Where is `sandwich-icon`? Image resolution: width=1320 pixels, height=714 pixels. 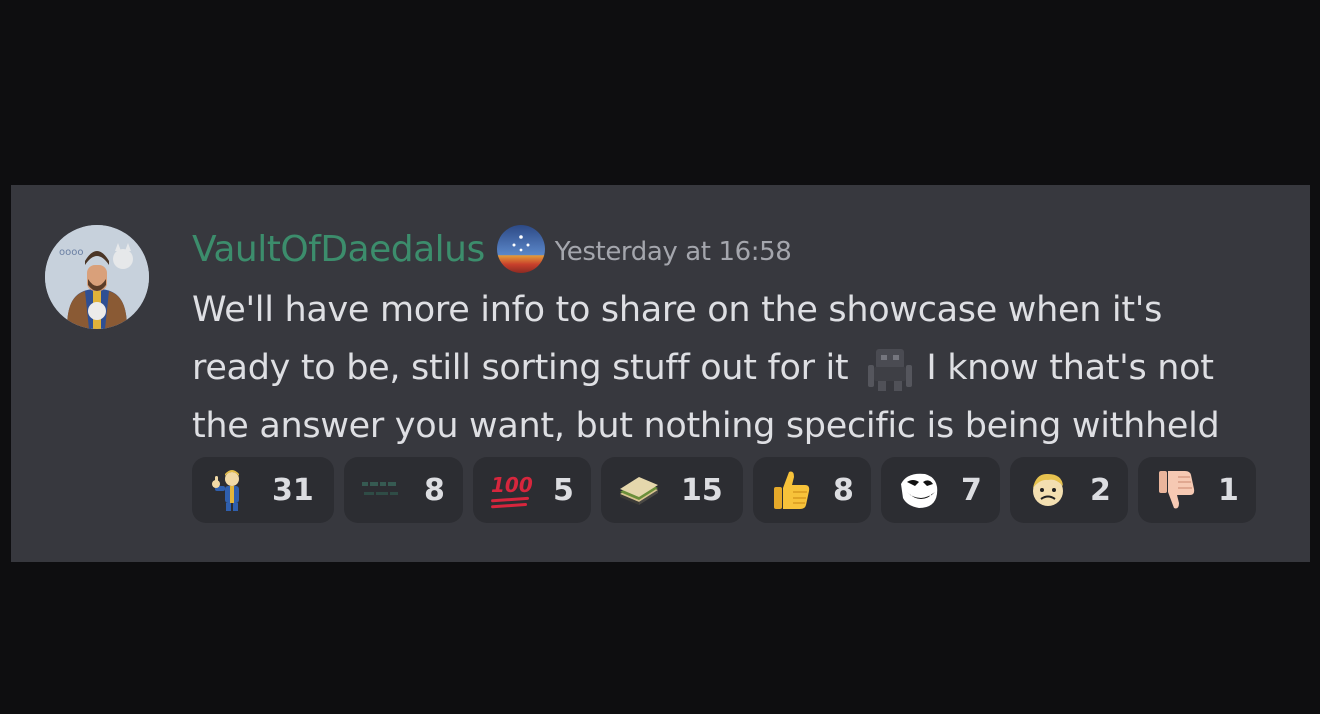 sandwich-icon is located at coordinates (639, 491).